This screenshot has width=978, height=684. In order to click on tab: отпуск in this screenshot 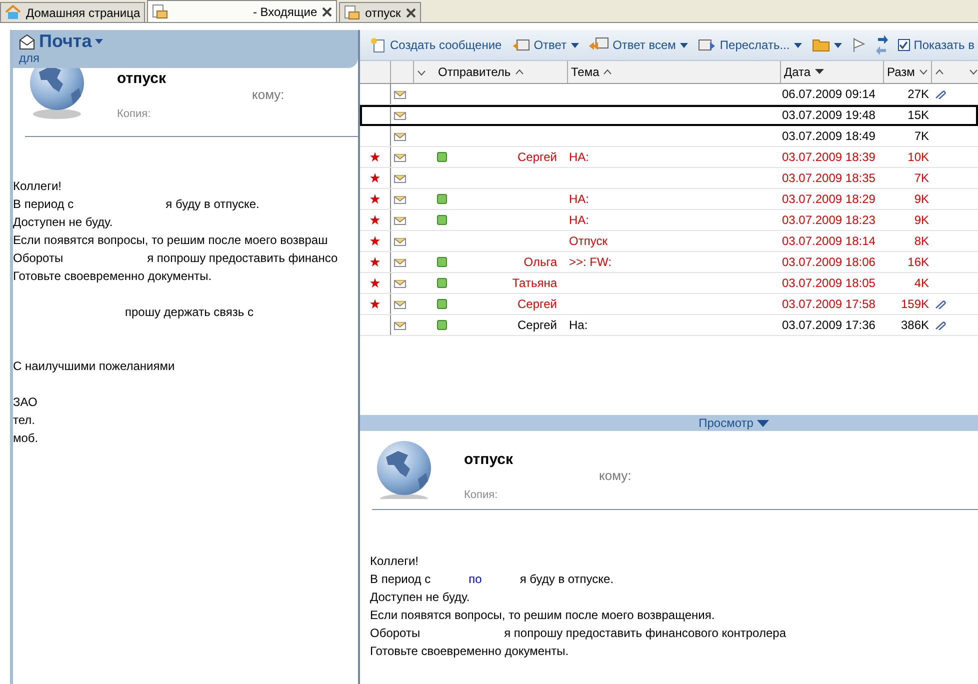, I will do `click(380, 12)`.